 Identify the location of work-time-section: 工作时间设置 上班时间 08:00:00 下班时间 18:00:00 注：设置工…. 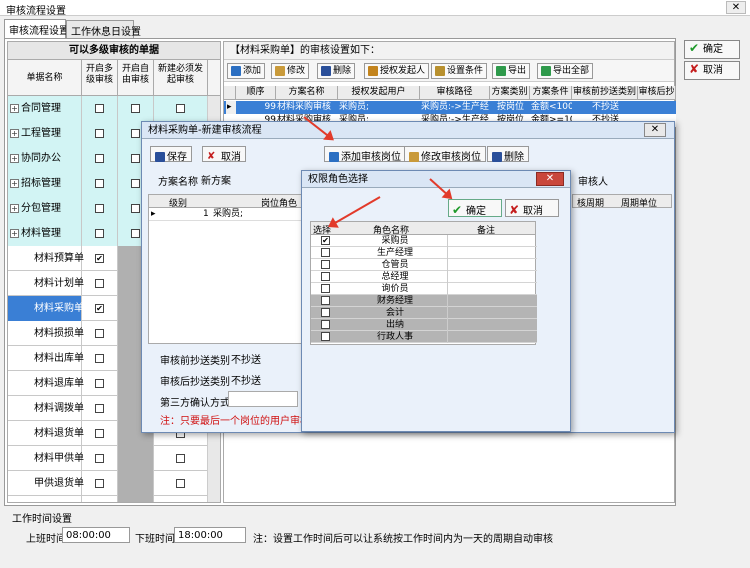
(375, 536).